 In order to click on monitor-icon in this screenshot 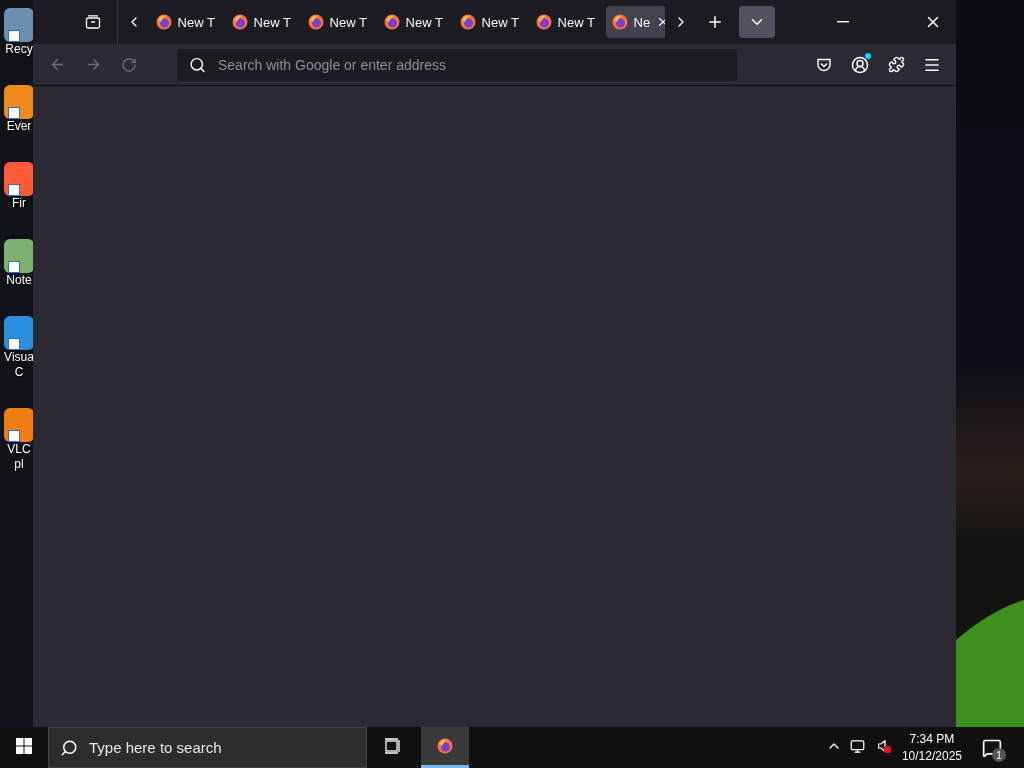, I will do `click(858, 746)`.